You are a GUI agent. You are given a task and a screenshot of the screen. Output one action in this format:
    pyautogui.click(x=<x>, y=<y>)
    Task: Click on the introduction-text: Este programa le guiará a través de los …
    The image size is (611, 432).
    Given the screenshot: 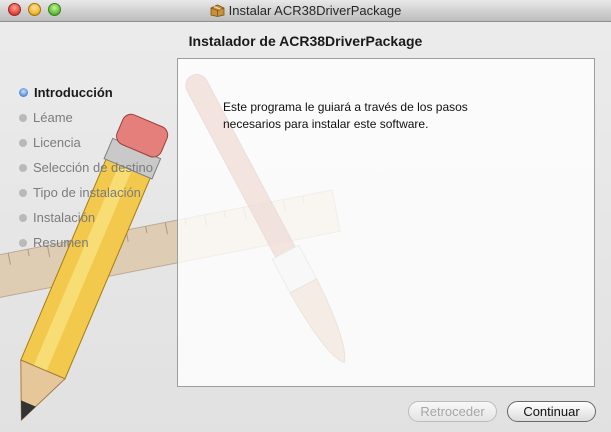 What is the action you would take?
    pyautogui.click(x=345, y=115)
    